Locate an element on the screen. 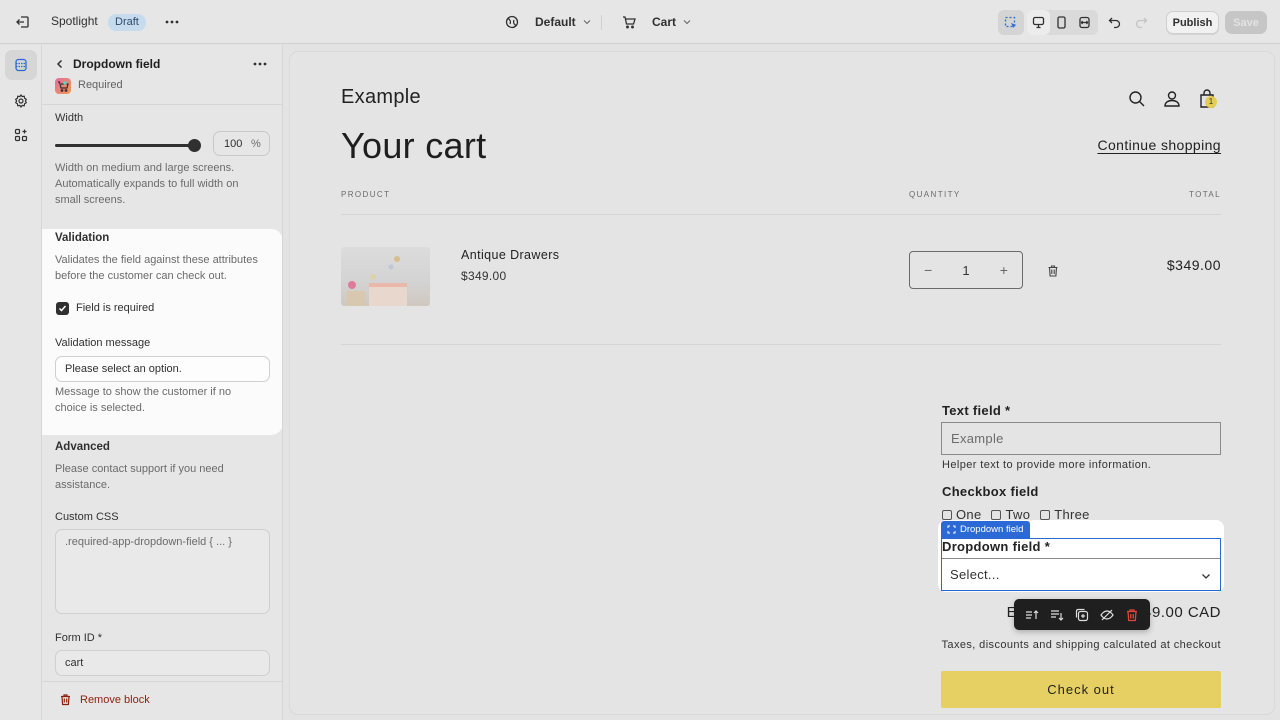 The width and height of the screenshot is (1280, 720). theme-selector: Default is located at coordinates (548, 22).